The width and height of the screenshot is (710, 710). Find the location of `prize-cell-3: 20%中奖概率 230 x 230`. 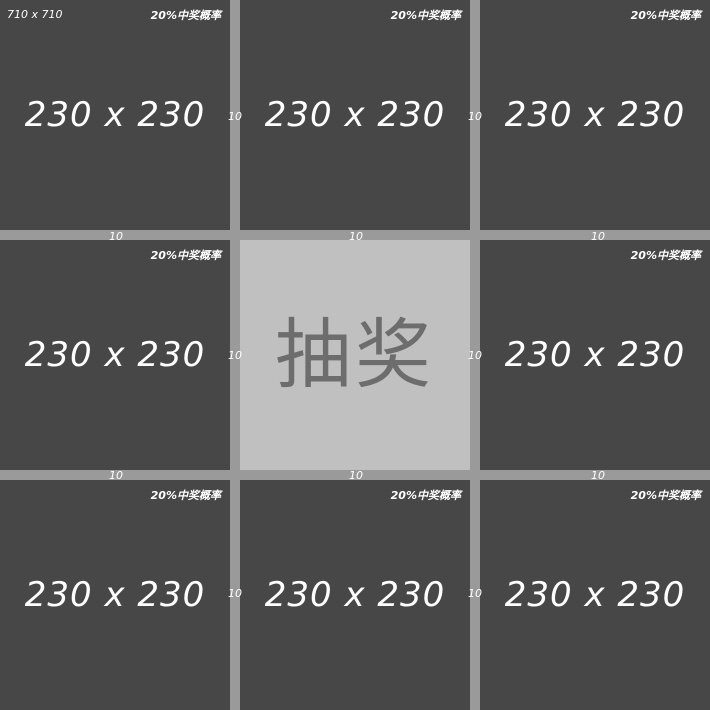

prize-cell-3: 20%中奖概率 230 x 230 is located at coordinates (595, 115).